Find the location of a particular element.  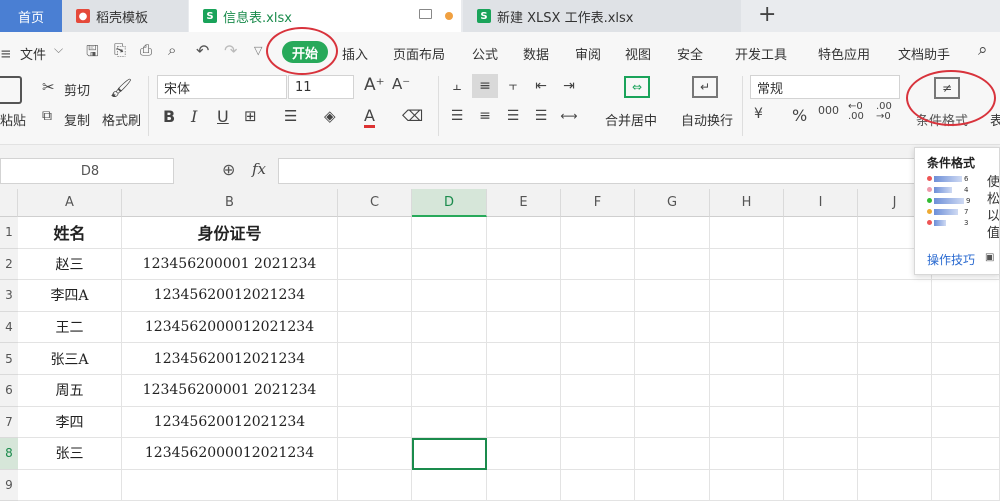

indent-decrease-icon: ⇤ is located at coordinates (541, 86).